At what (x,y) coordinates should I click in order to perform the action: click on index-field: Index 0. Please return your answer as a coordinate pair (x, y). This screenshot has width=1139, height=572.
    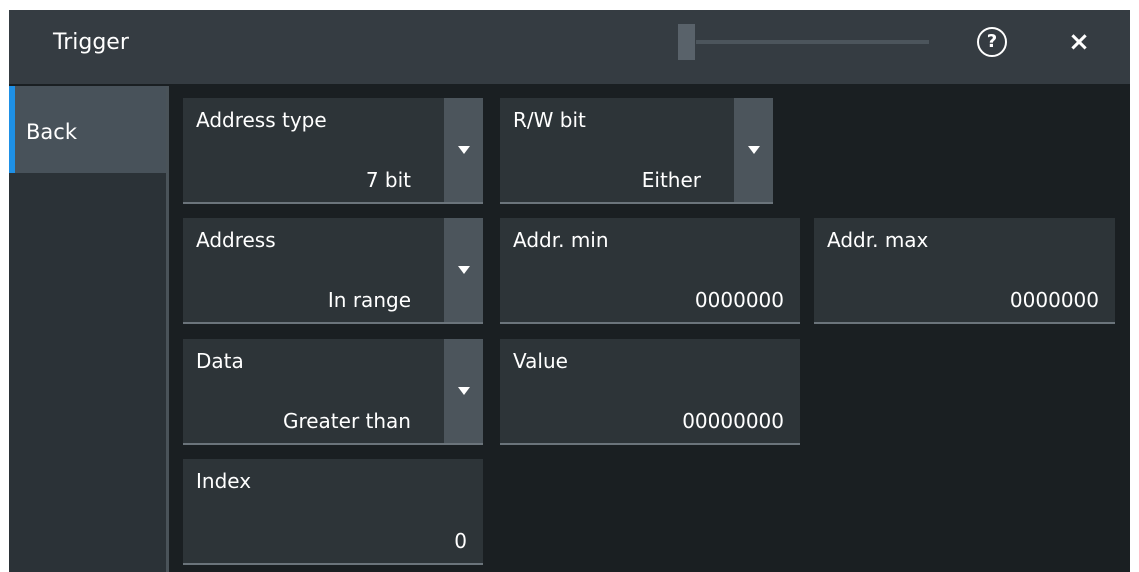
    Looking at the image, I should click on (333, 512).